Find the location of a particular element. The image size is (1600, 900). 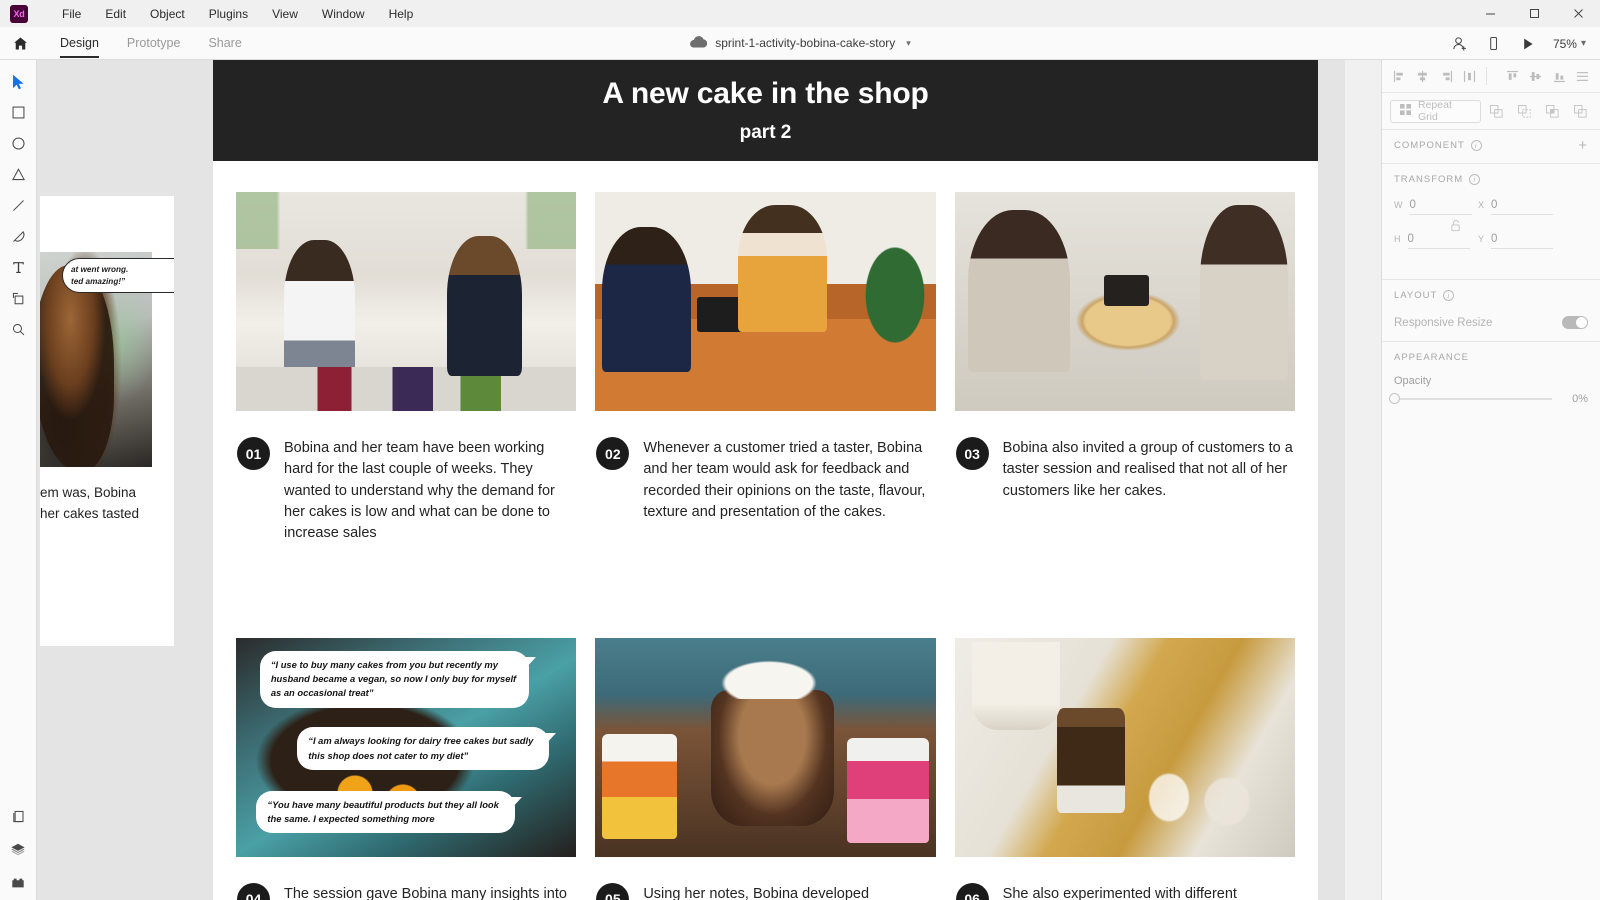

width-field: W 0 is located at coordinates (1436, 207).